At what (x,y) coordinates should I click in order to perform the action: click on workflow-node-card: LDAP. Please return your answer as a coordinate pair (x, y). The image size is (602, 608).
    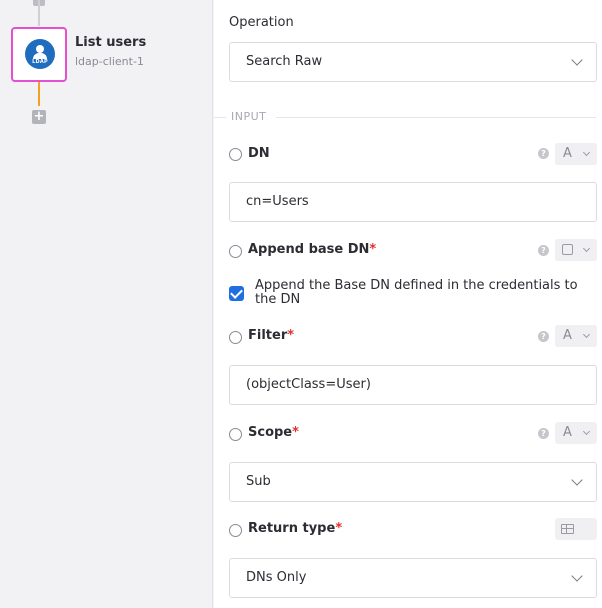
    Looking at the image, I should click on (39, 54).